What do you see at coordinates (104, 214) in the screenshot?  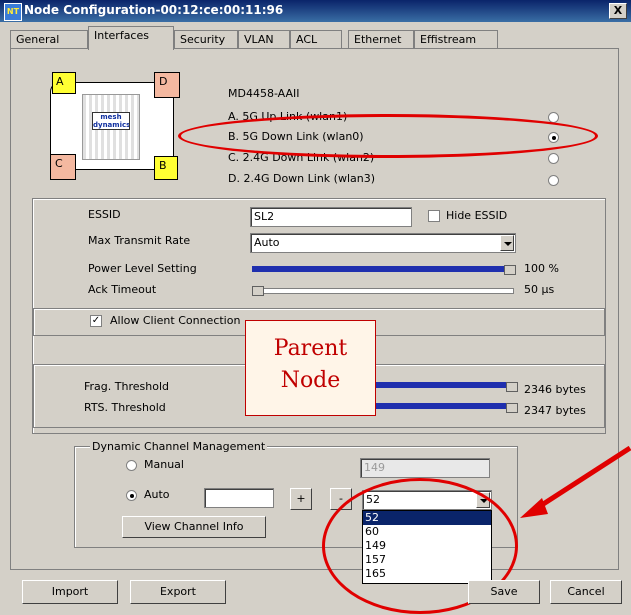 I see `essid-label: ESSID` at bounding box center [104, 214].